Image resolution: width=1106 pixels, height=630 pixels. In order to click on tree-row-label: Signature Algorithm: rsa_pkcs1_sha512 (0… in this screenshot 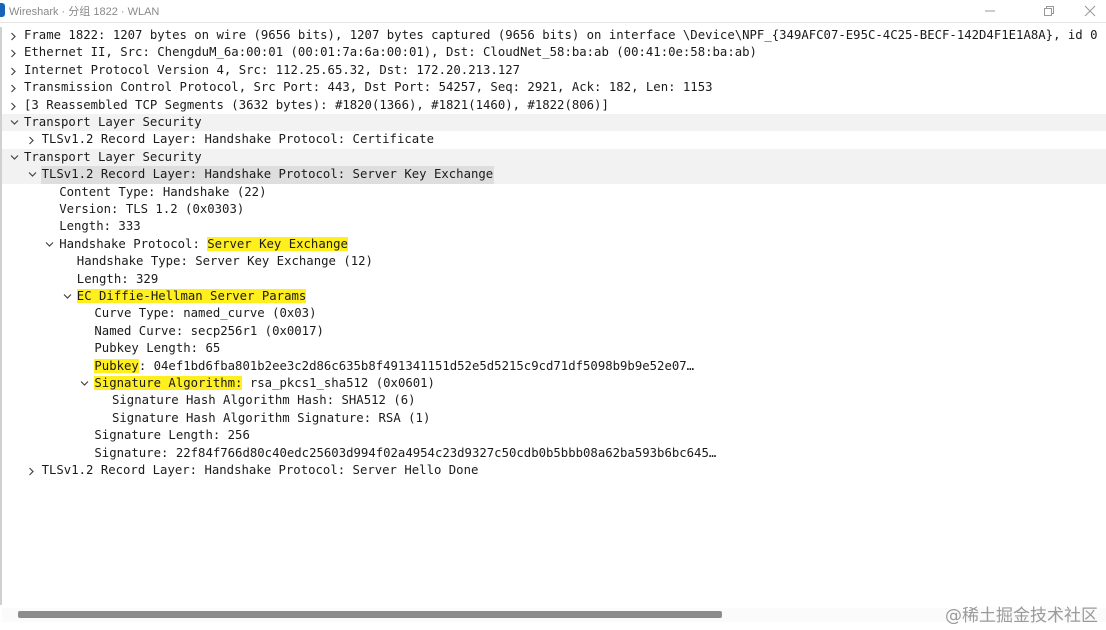, I will do `click(264, 383)`.